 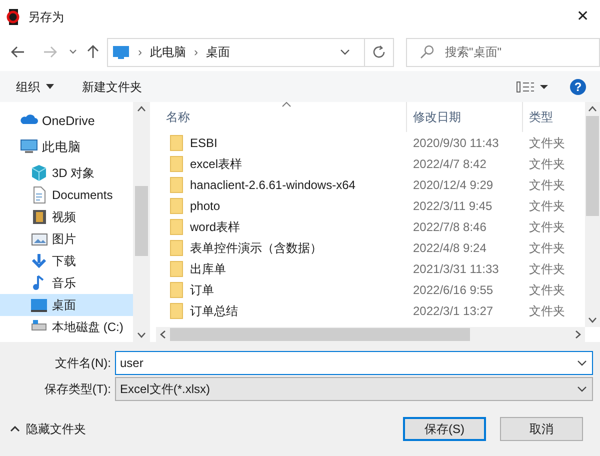 I want to click on modified-date: 2022/7/8 8:46, so click(x=450, y=227).